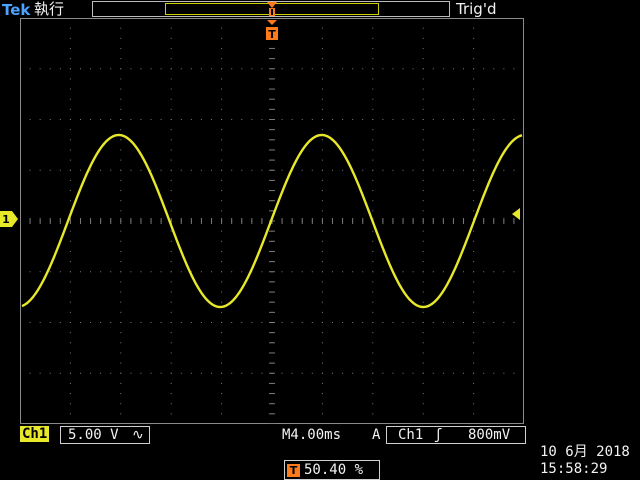  I want to click on channel1-tag: Ch1, so click(35, 434).